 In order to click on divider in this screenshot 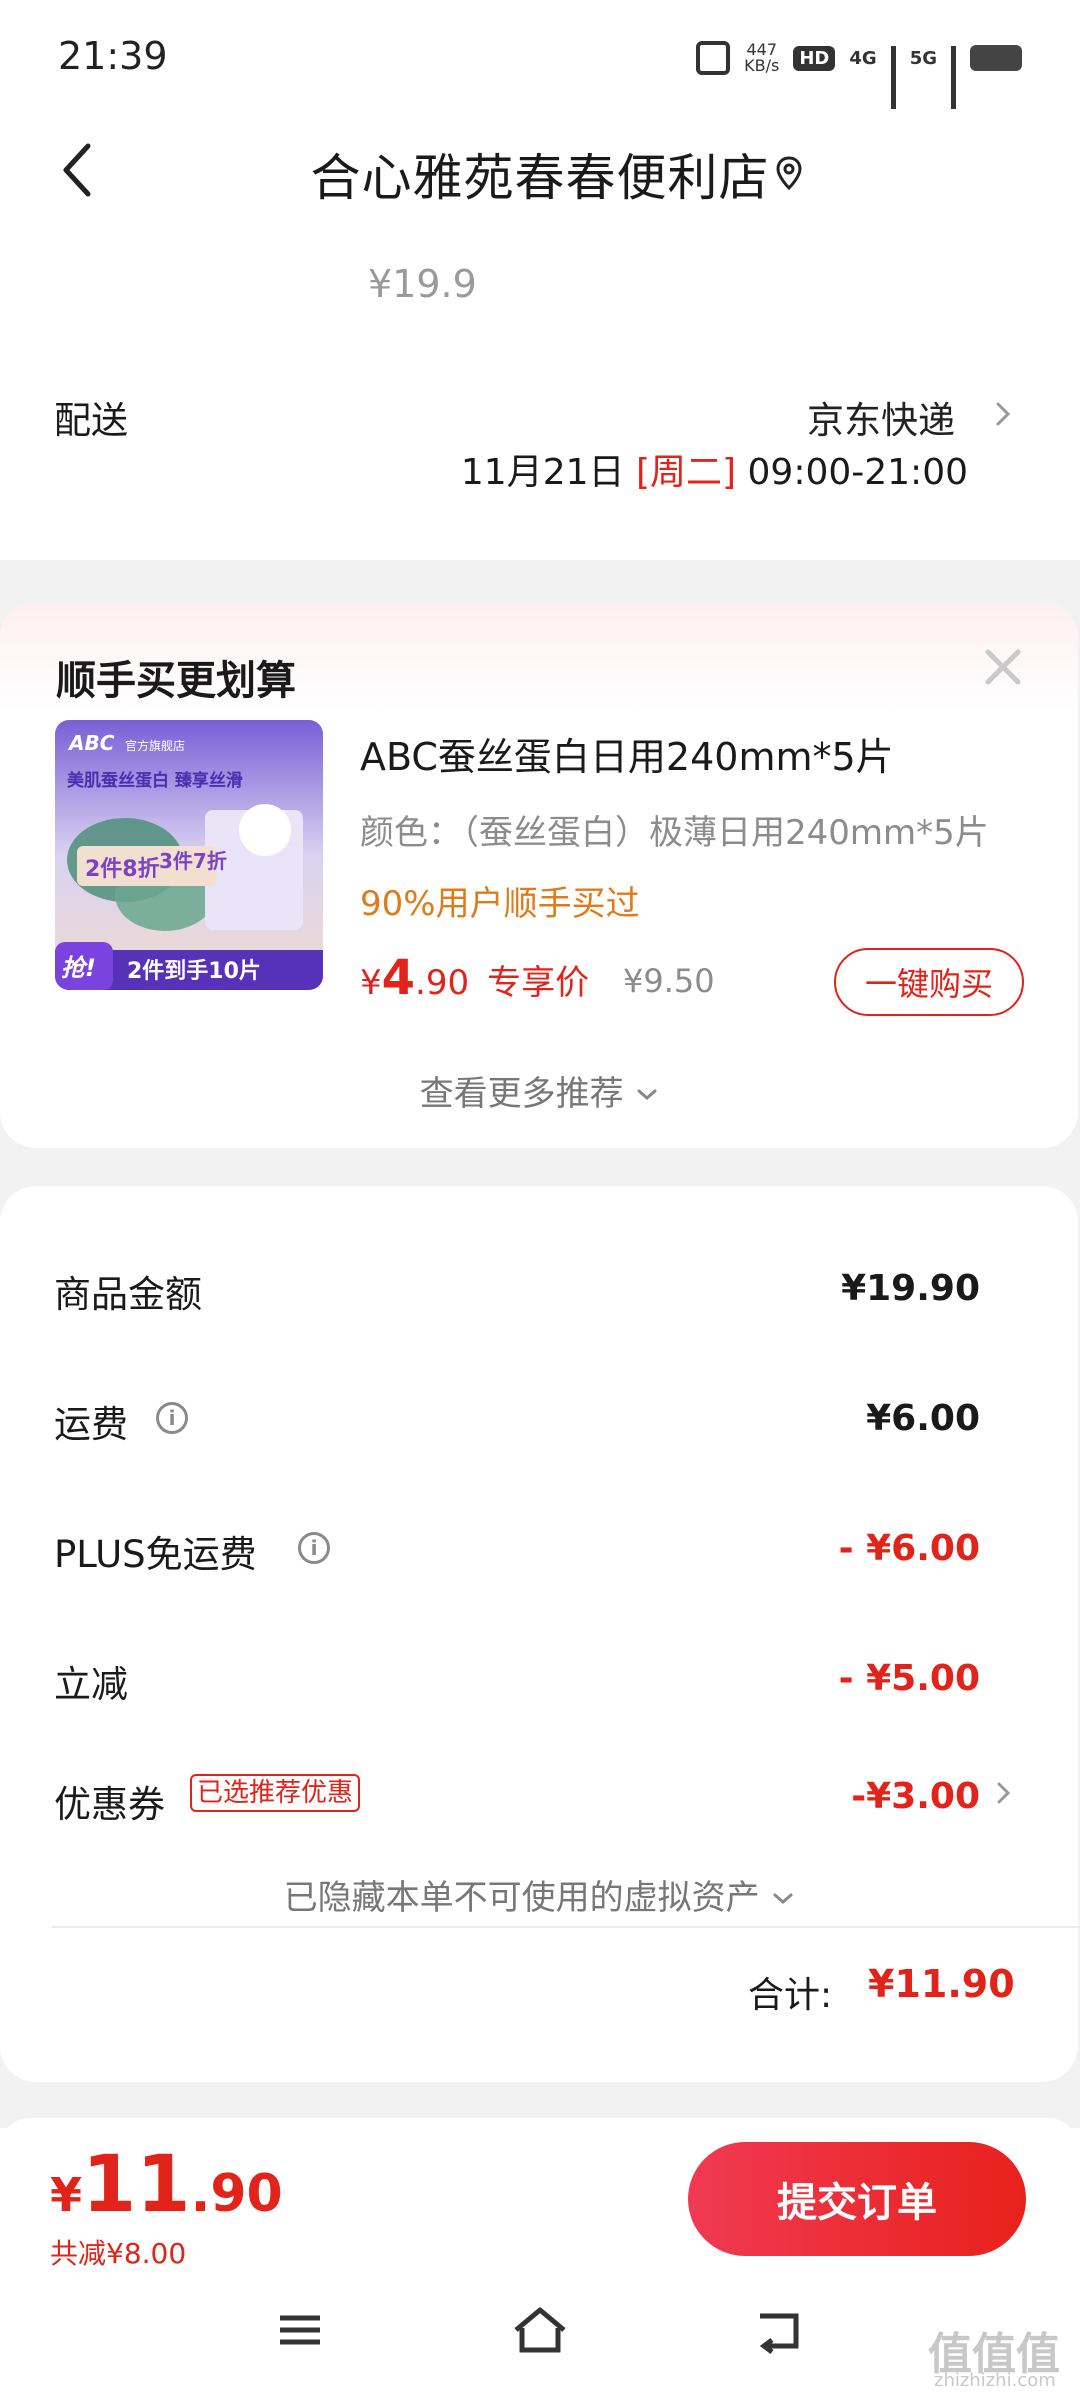, I will do `click(566, 1927)`.